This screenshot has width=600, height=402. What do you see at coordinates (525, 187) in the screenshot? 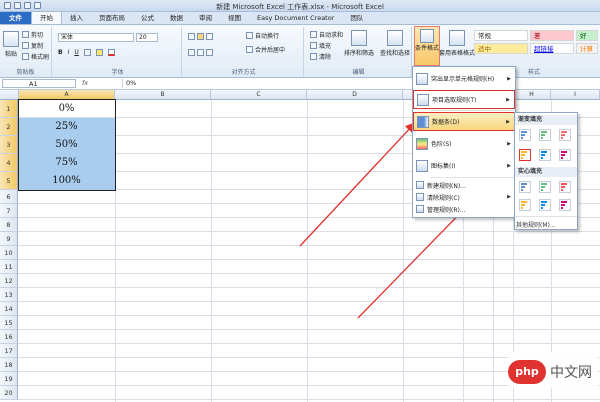
I see `solid-blue-swatch` at bounding box center [525, 187].